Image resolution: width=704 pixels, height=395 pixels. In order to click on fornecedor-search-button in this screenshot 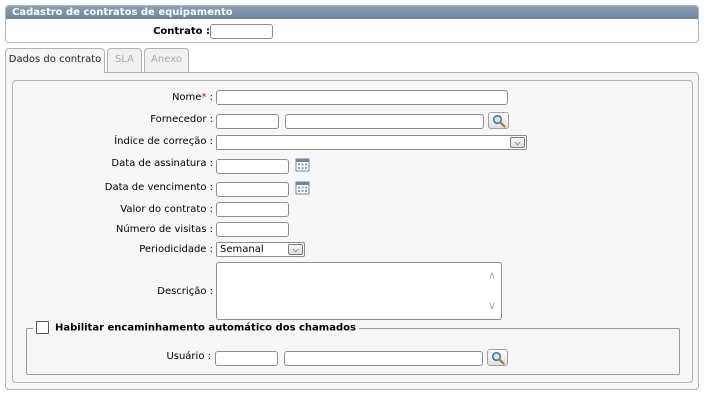, I will do `click(498, 120)`.